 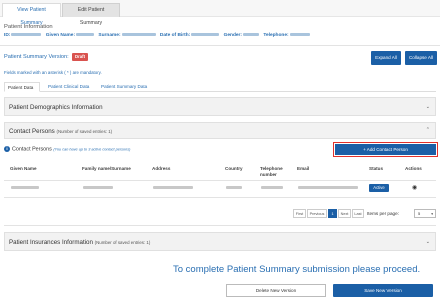 I want to click on redacted-telephone, so click(x=299, y=35).